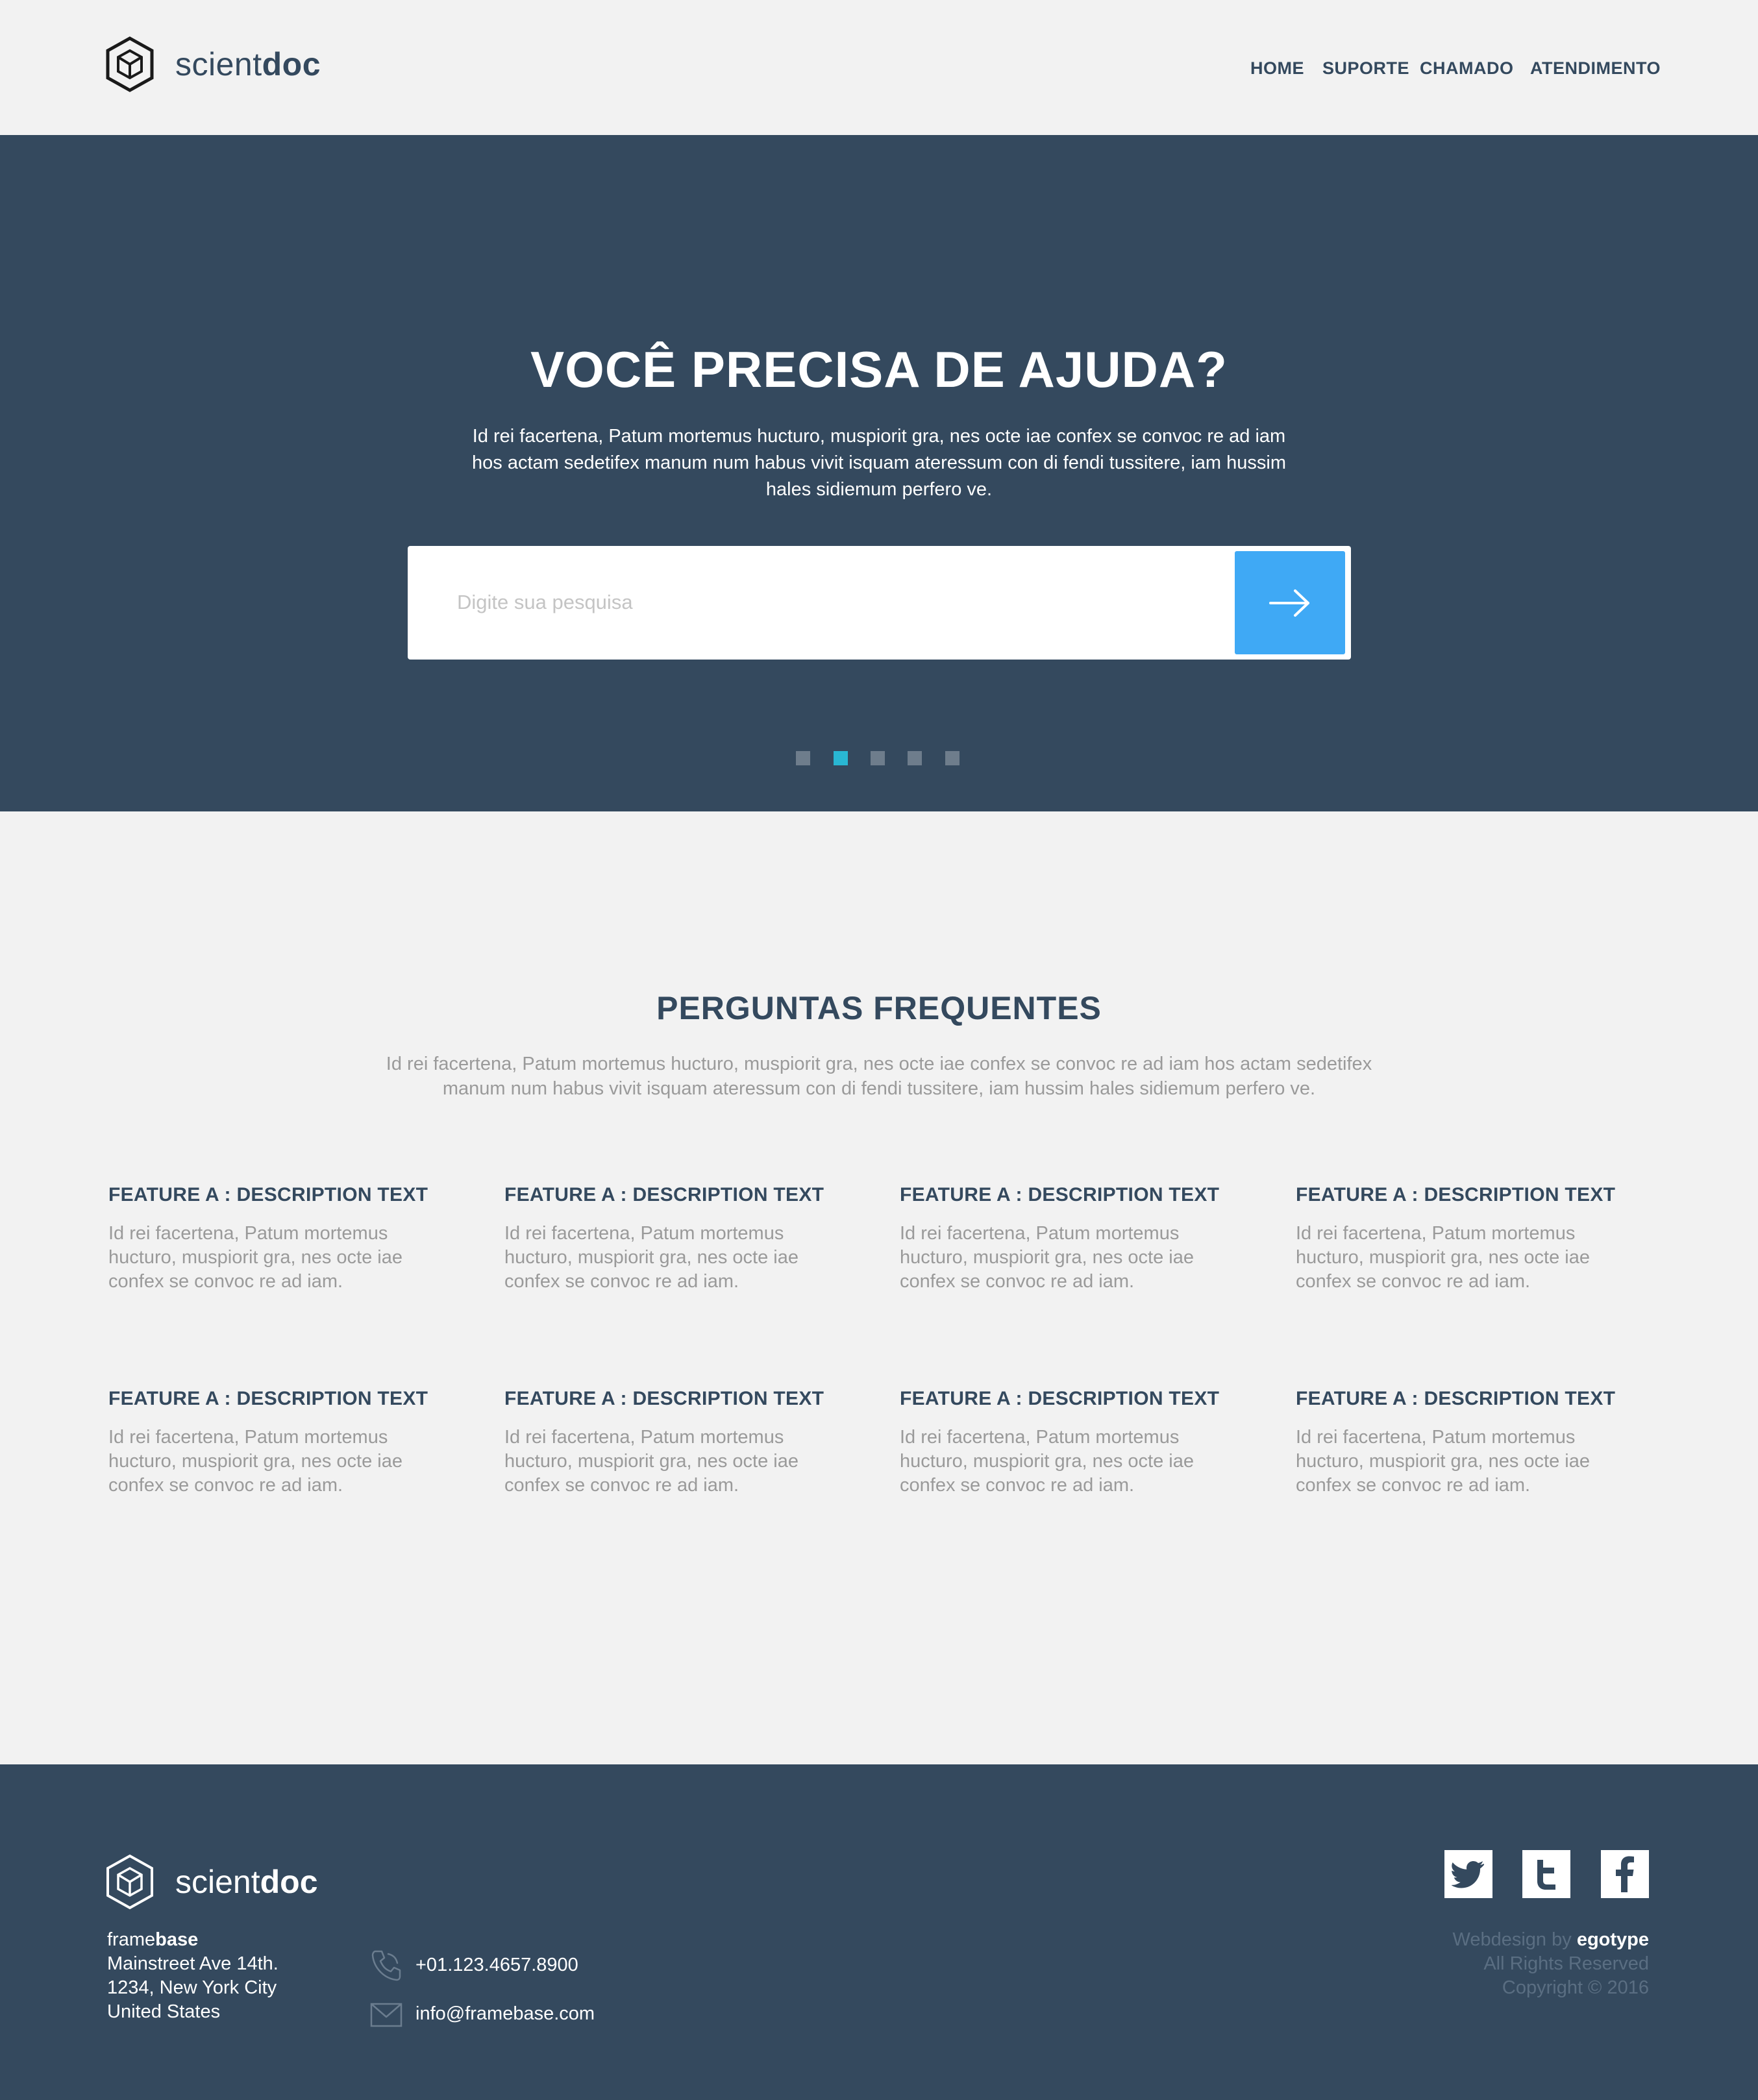 This screenshot has width=1758, height=2100. I want to click on twitter-link, so click(1468, 1874).